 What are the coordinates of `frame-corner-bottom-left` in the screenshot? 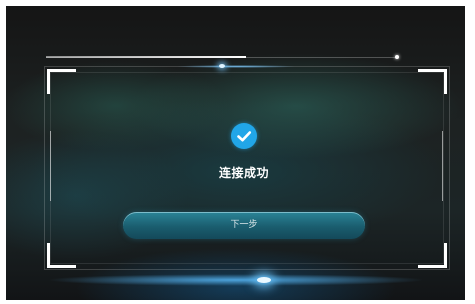 It's located at (61, 255).